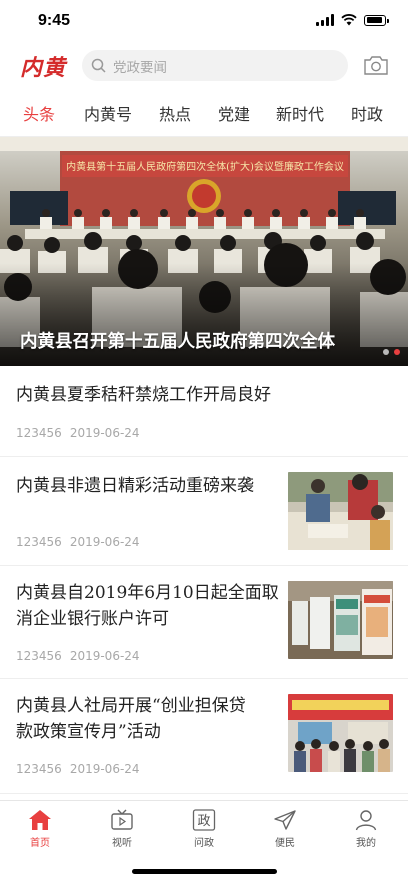 Image resolution: width=408 pixels, height=884 pixels. What do you see at coordinates (215, 65) in the screenshot?
I see `search-bar: 党政要闻` at bounding box center [215, 65].